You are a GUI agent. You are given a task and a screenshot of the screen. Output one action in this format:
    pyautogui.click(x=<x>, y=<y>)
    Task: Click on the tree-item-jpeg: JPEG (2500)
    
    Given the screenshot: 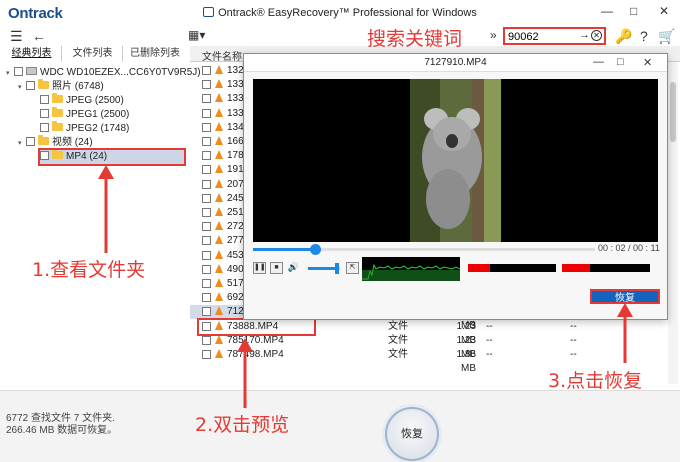 What is the action you would take?
    pyautogui.click(x=82, y=100)
    